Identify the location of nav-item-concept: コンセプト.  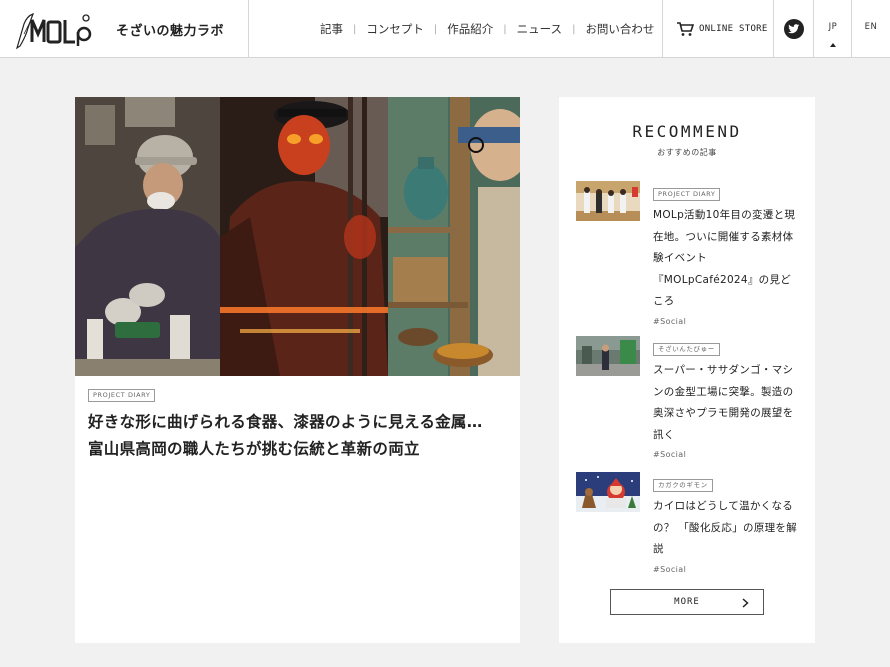
(395, 29).